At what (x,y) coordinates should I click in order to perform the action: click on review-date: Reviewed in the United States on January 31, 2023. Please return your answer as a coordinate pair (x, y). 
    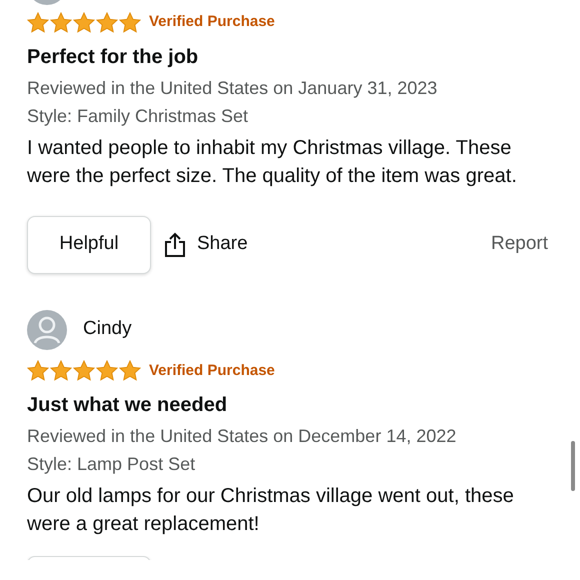
    Looking at the image, I should click on (232, 88).